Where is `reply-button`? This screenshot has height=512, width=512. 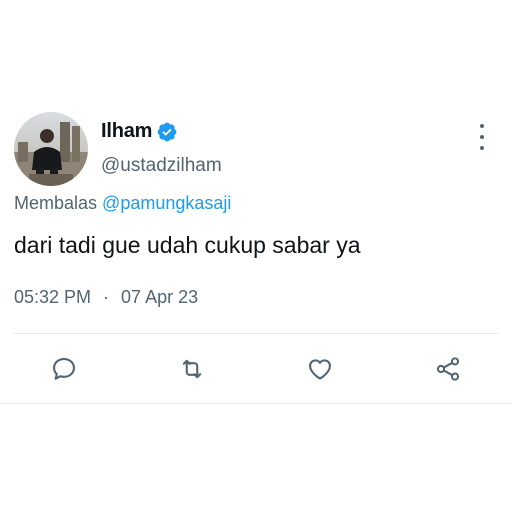 reply-button is located at coordinates (64, 369).